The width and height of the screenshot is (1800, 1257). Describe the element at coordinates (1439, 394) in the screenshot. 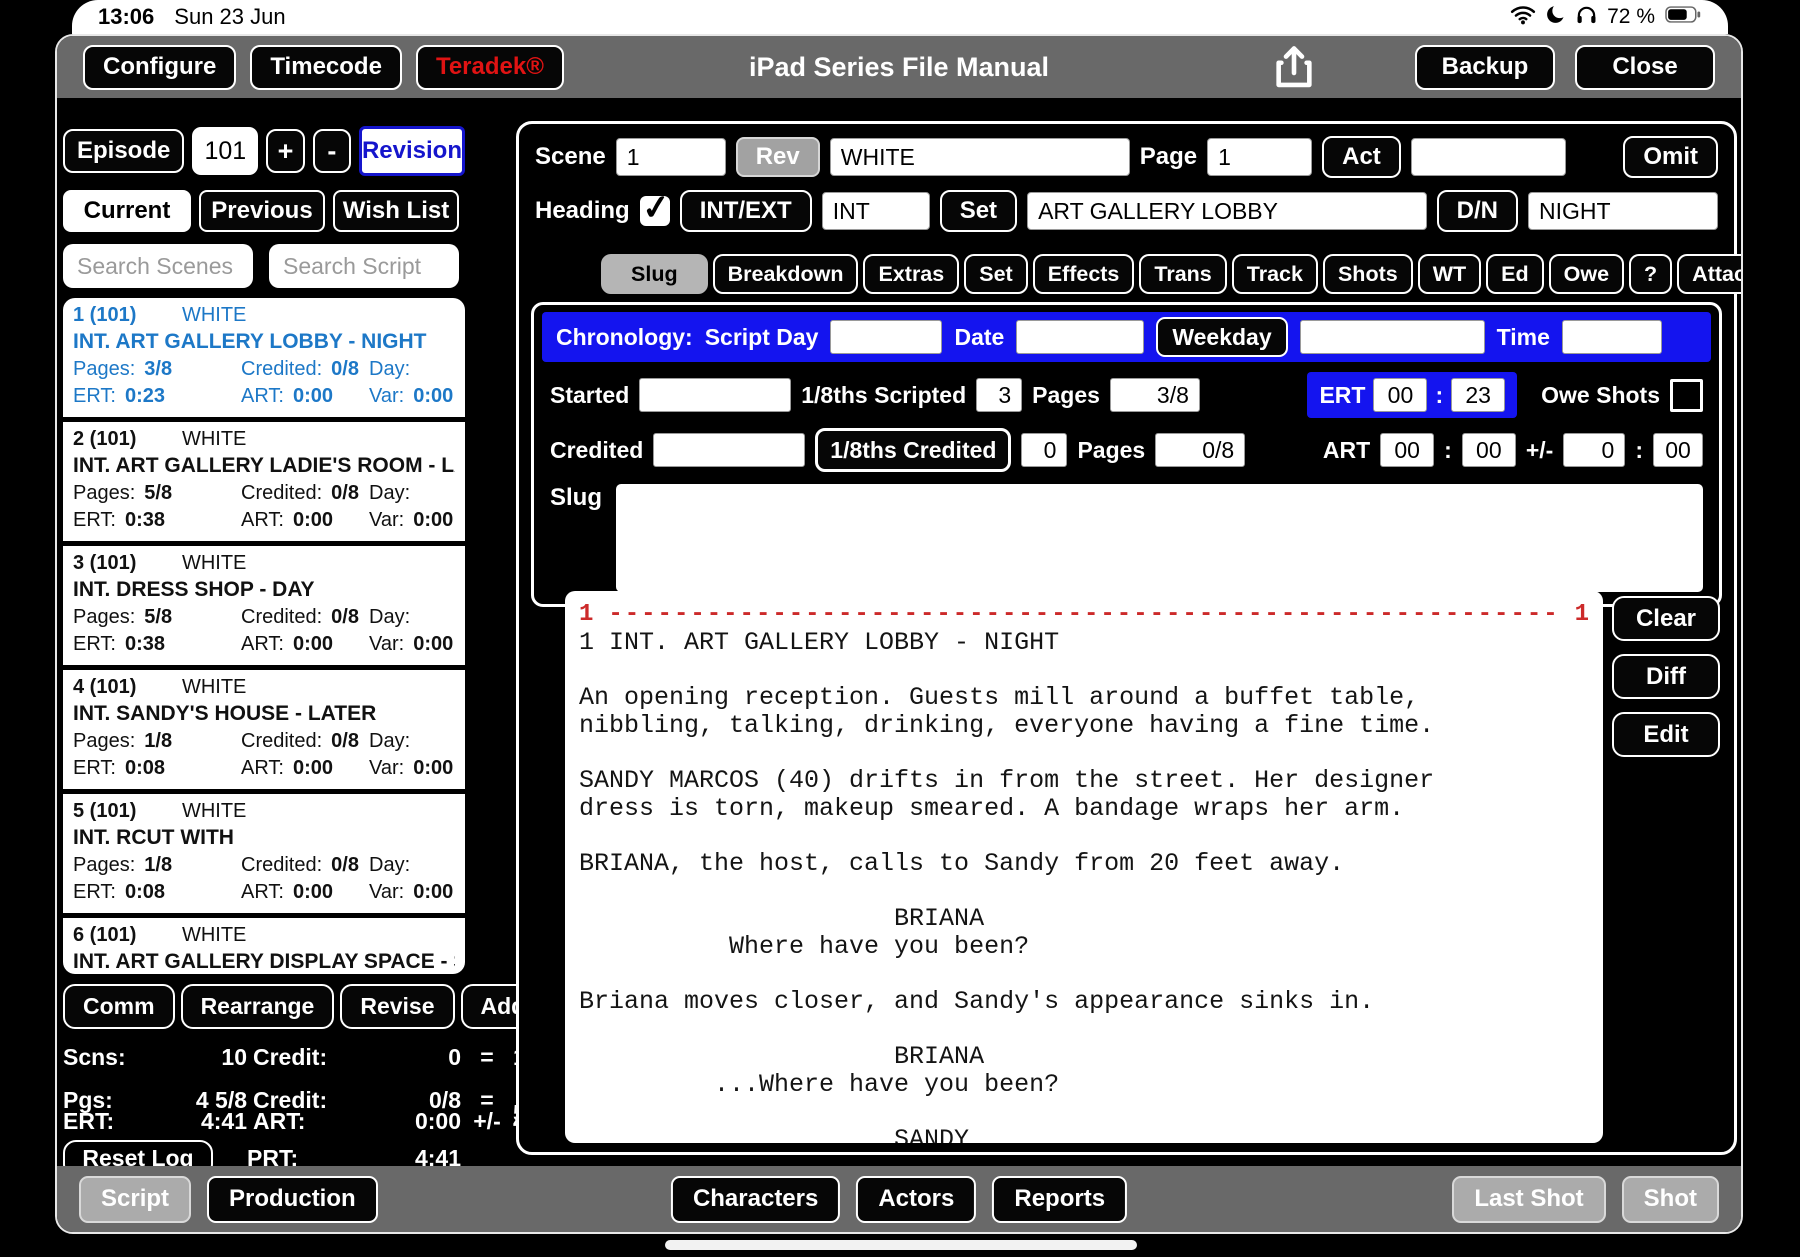

I see `ert-colon: :` at that location.